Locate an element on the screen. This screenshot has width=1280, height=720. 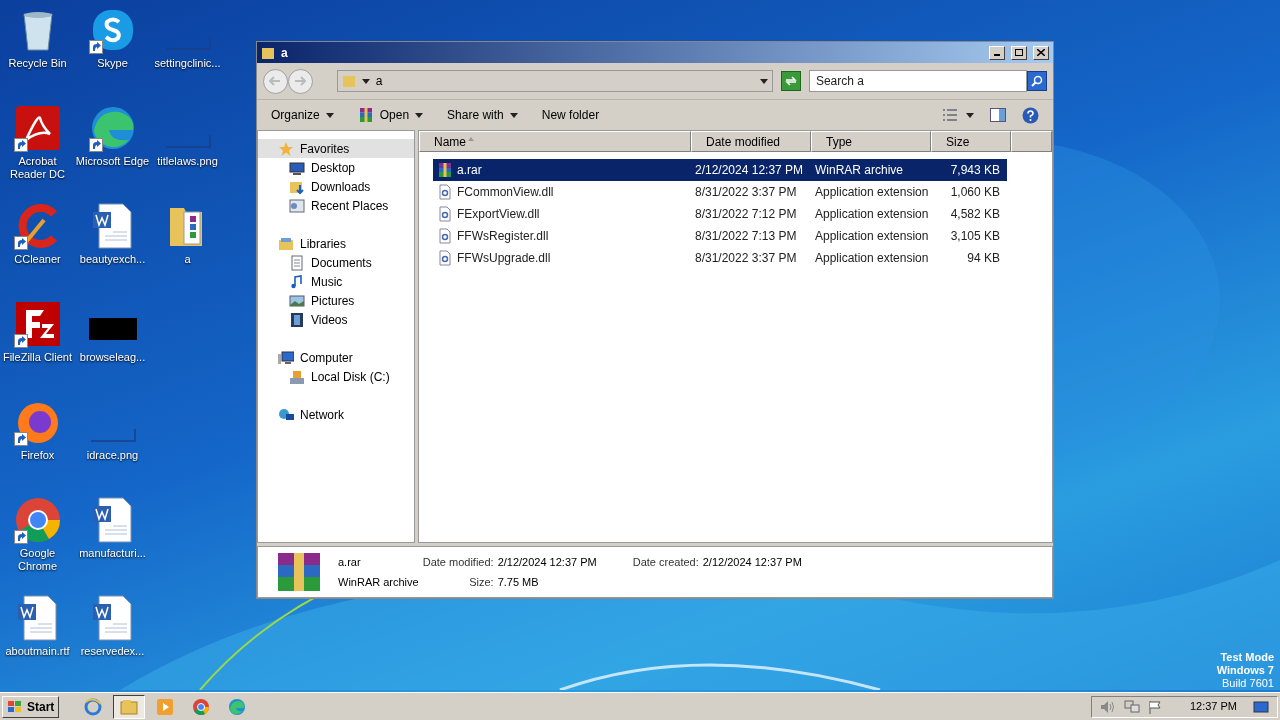
date-cell-text: 8/31/2022 7:12 PM is located at coordinates (746, 214).